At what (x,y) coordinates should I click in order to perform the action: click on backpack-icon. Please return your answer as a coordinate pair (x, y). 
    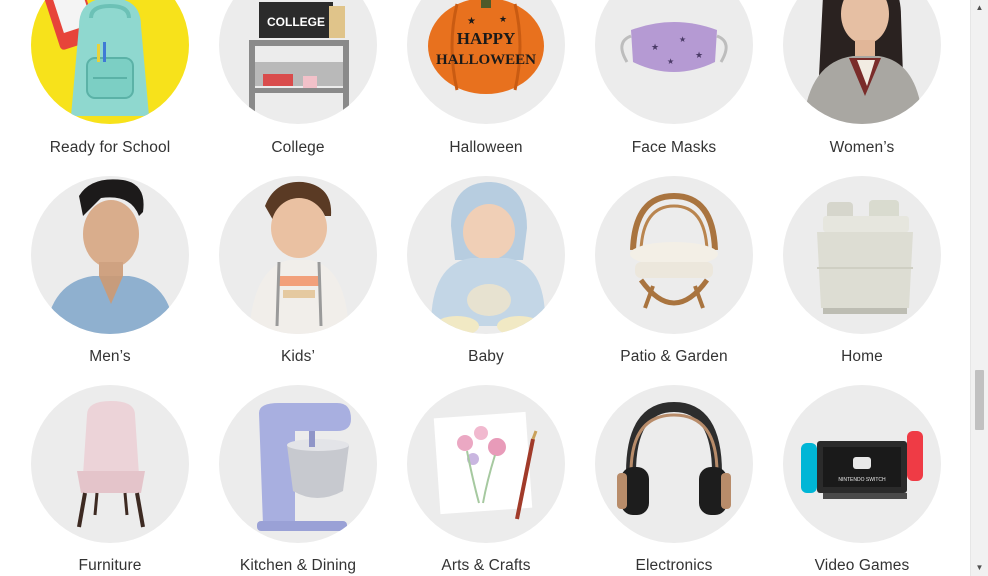
    Looking at the image, I should click on (96, 58).